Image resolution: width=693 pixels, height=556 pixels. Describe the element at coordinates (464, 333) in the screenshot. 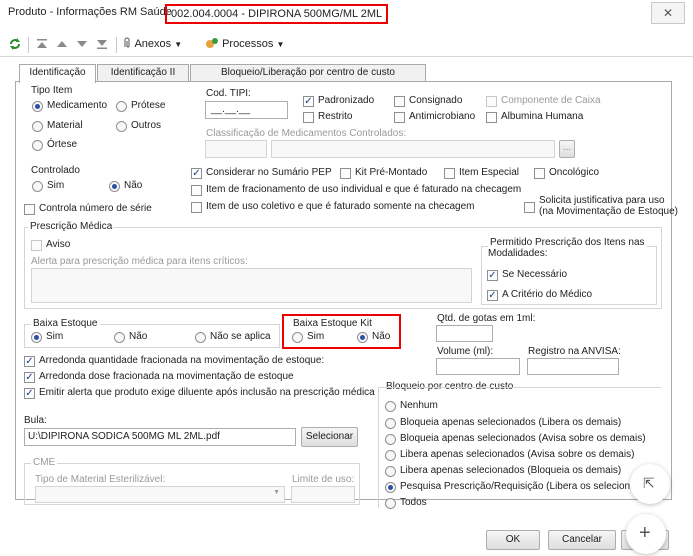

I see `qtd-gotas-input` at that location.